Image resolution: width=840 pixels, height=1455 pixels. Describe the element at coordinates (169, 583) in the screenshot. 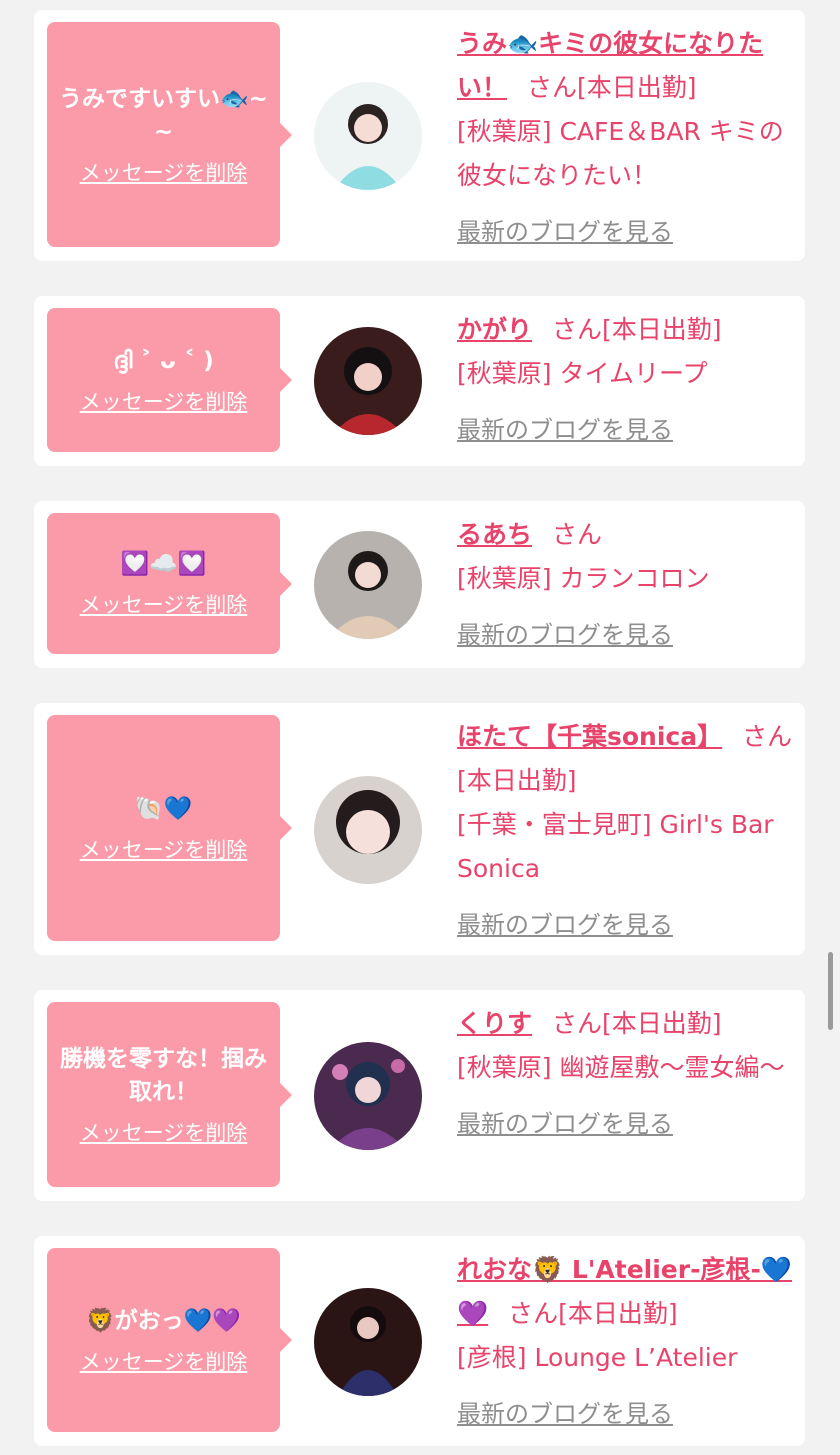

I see `message-bubble: 💟☁️💟 メッセージを削除` at that location.